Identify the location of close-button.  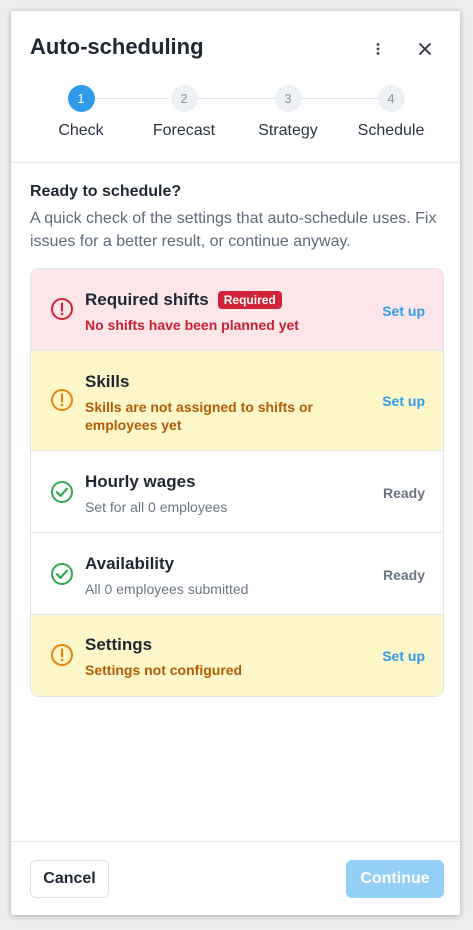
(425, 49).